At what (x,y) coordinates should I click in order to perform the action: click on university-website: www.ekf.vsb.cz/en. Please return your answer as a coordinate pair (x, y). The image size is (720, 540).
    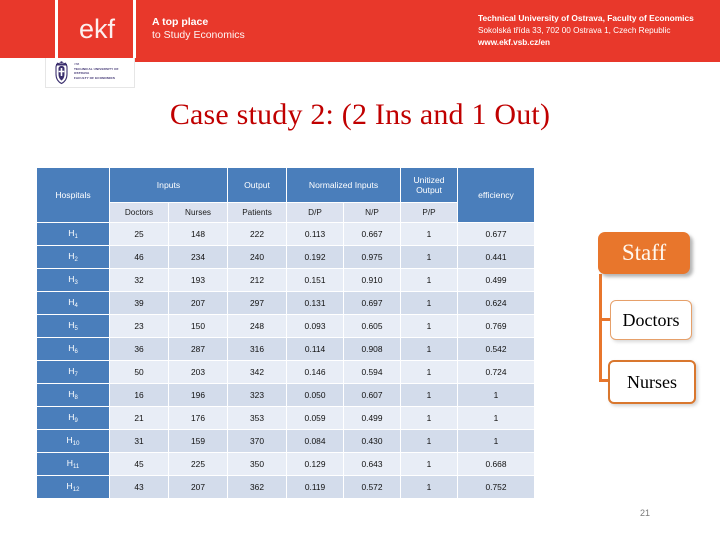
    Looking at the image, I should click on (514, 42).